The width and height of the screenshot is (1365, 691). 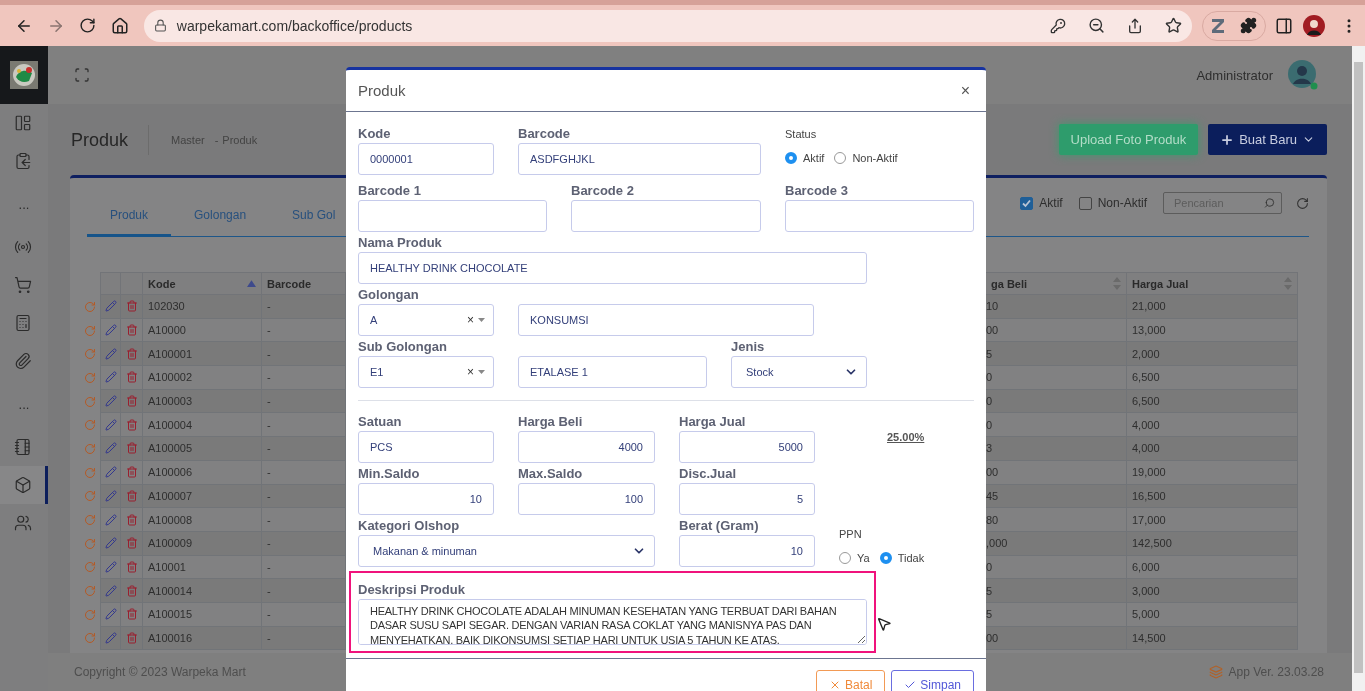 What do you see at coordinates (817, 191) in the screenshot?
I see `field-label: Barcode 3` at bounding box center [817, 191].